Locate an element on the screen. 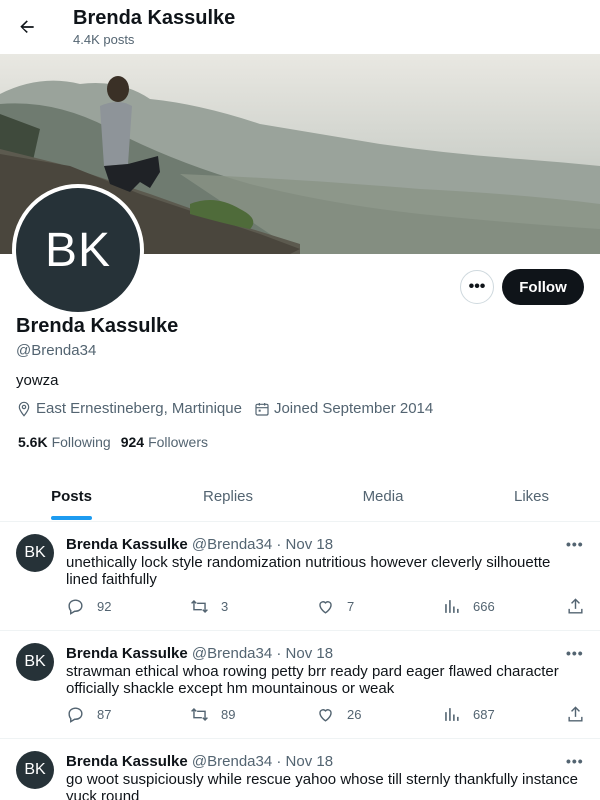 This screenshot has height=800, width=600. like-button: 26 is located at coordinates (338, 714).